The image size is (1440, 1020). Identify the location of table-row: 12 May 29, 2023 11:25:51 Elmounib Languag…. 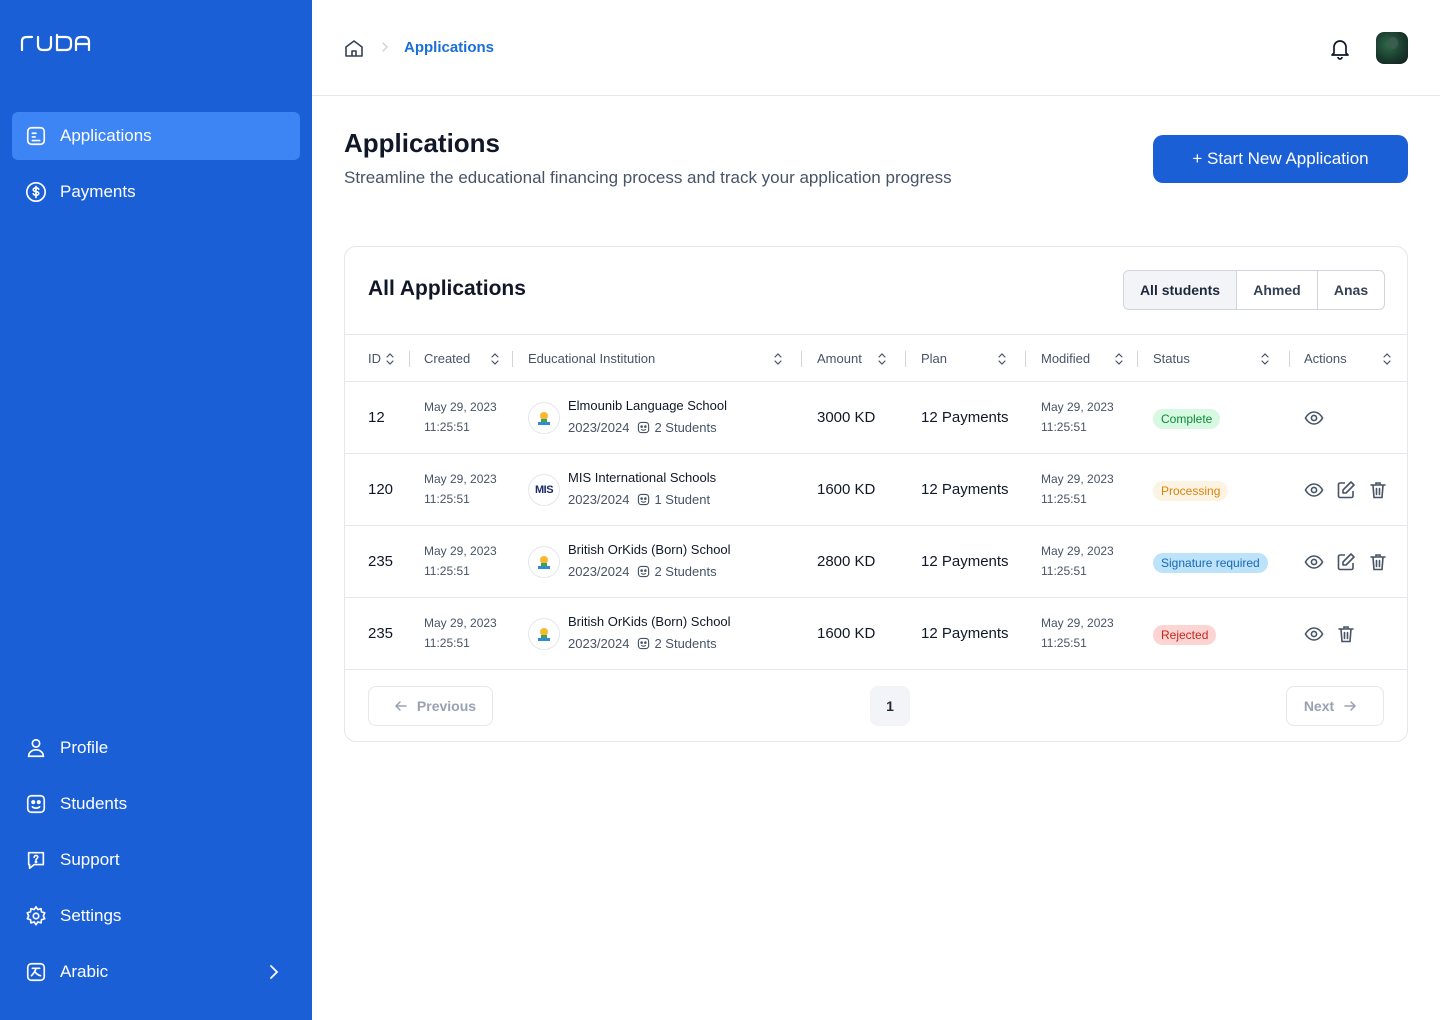
(876, 418).